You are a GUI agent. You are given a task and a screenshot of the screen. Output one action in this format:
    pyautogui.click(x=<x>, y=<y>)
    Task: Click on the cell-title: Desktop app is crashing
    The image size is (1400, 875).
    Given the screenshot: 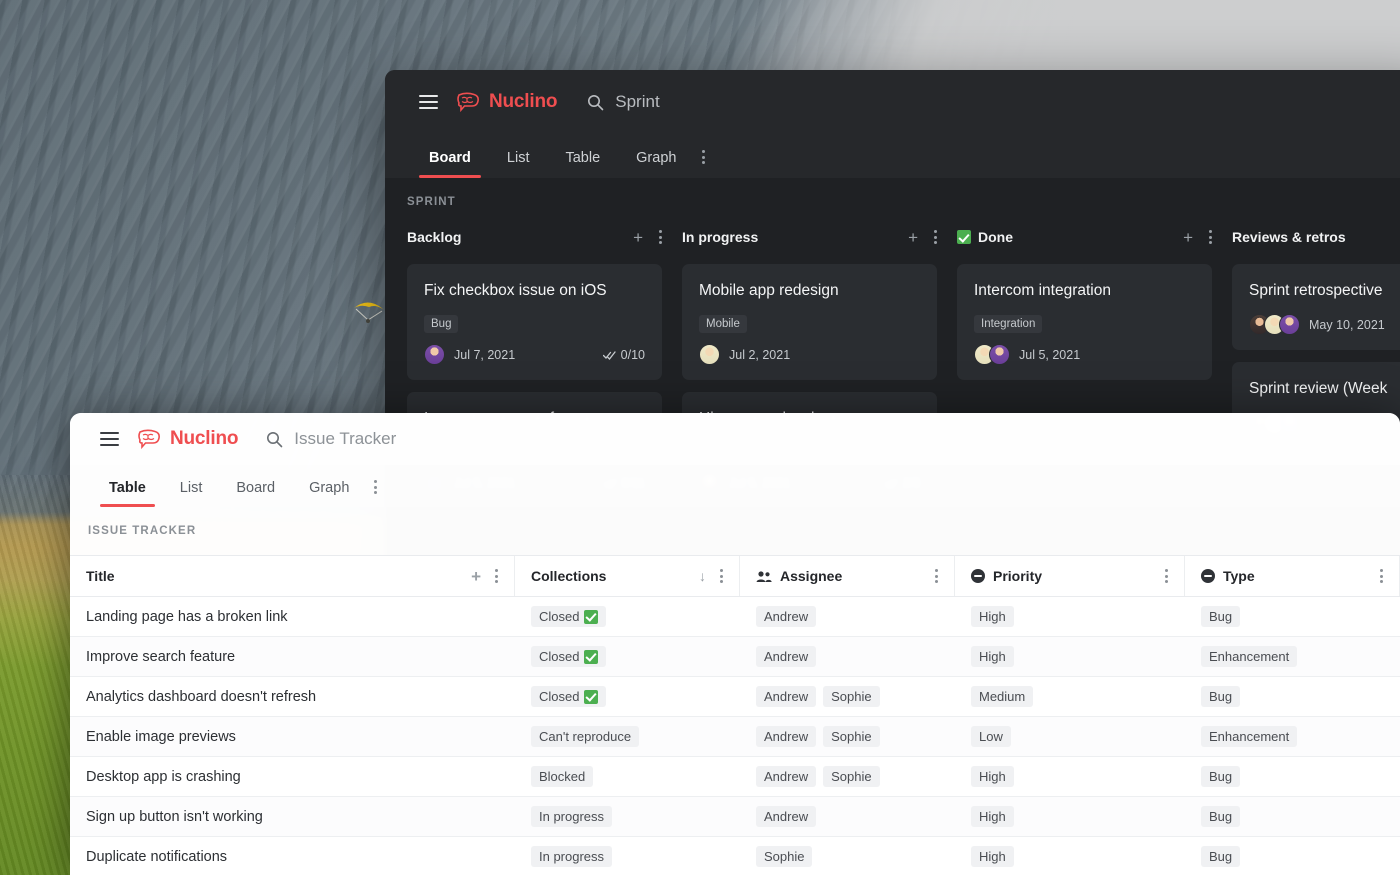 What is the action you would take?
    pyautogui.click(x=292, y=776)
    